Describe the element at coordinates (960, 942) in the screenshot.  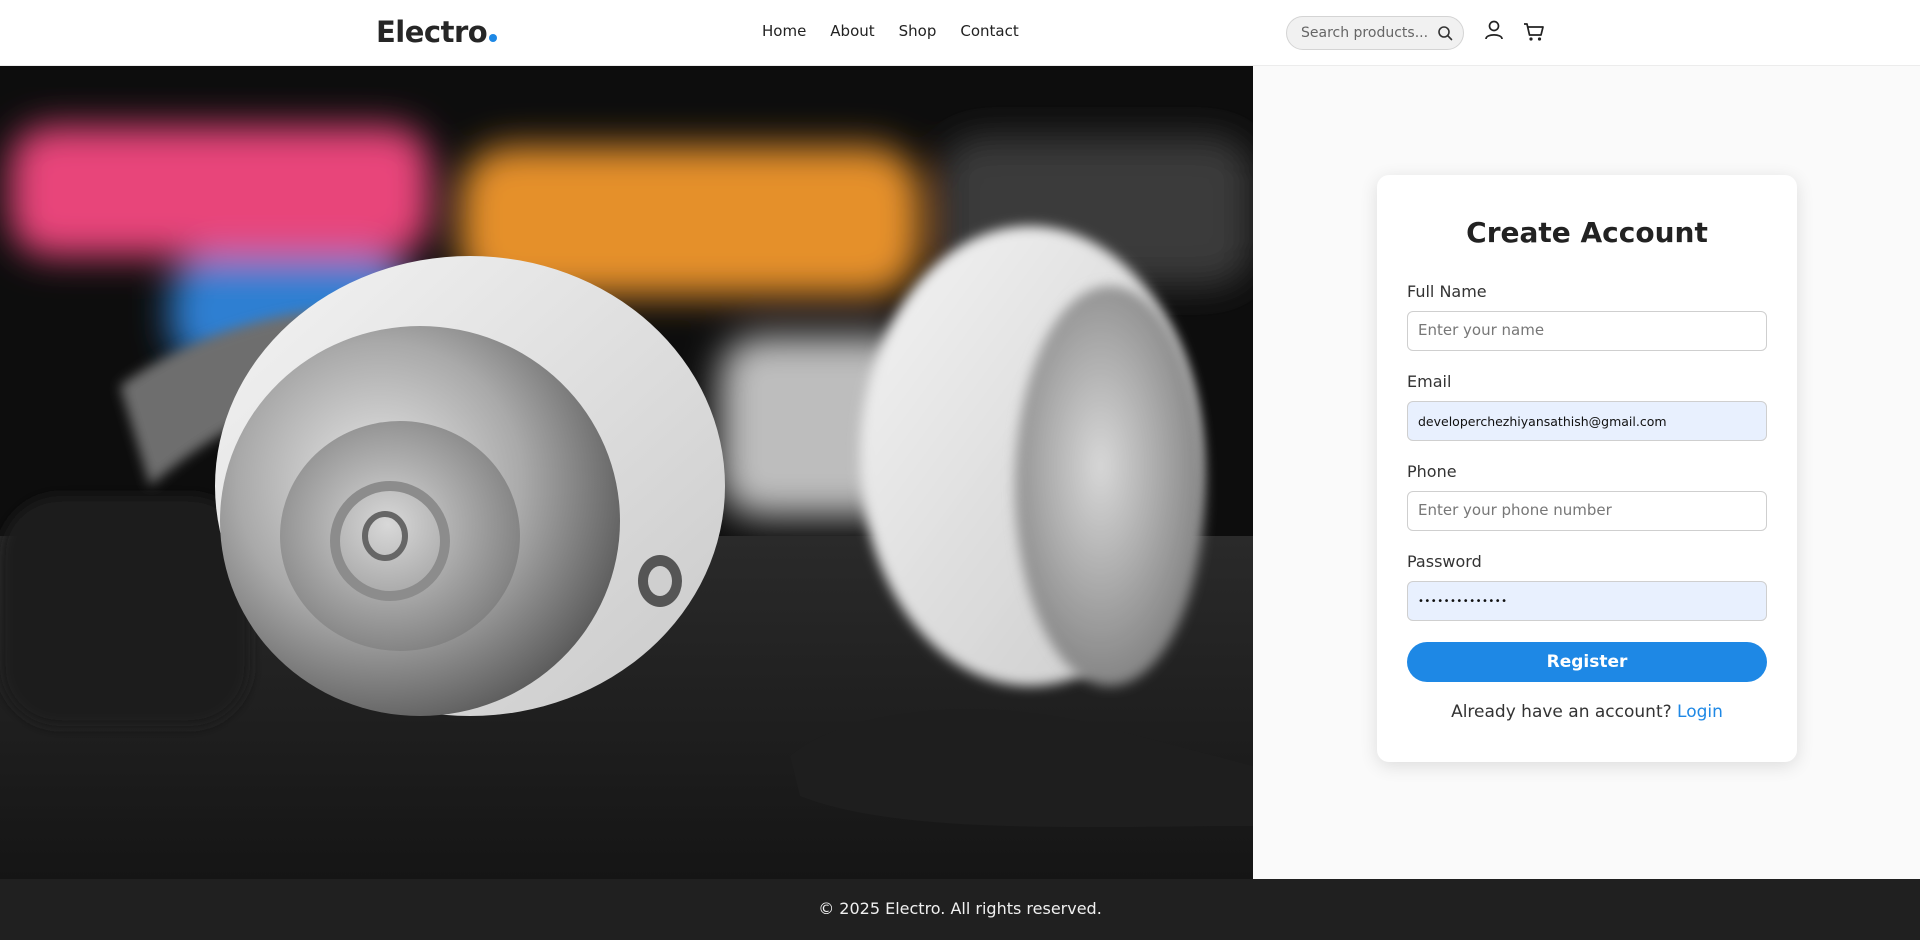
I see `page-bottom-strip` at that location.